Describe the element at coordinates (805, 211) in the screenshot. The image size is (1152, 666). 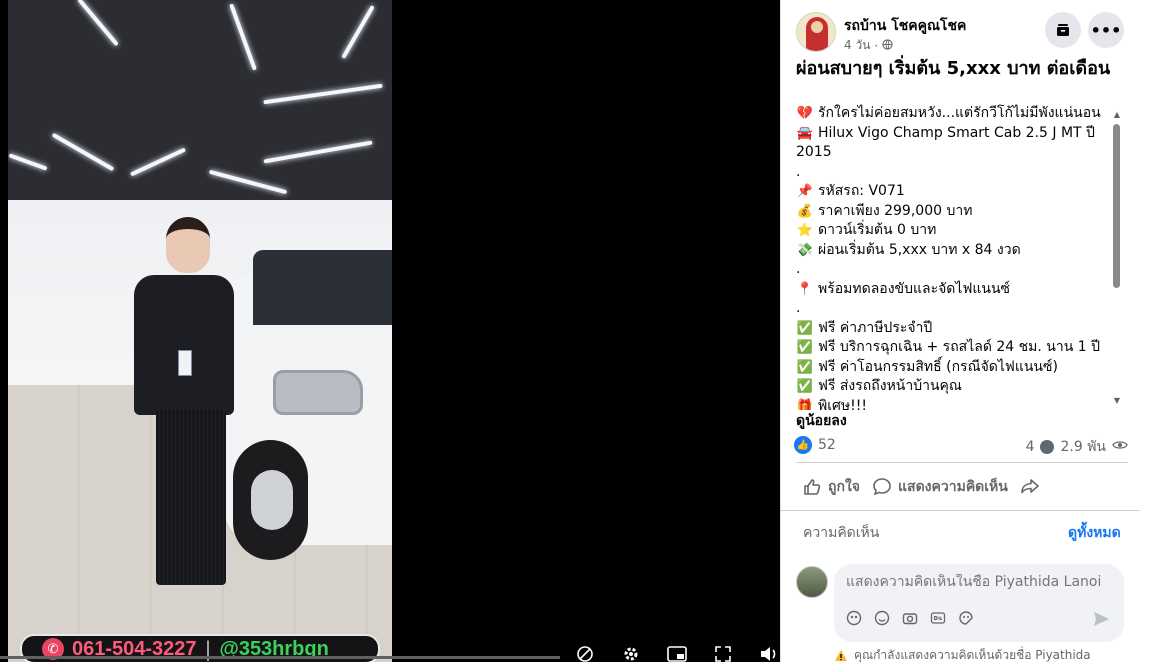
I see `line-emoji-icon: 💰` at that location.